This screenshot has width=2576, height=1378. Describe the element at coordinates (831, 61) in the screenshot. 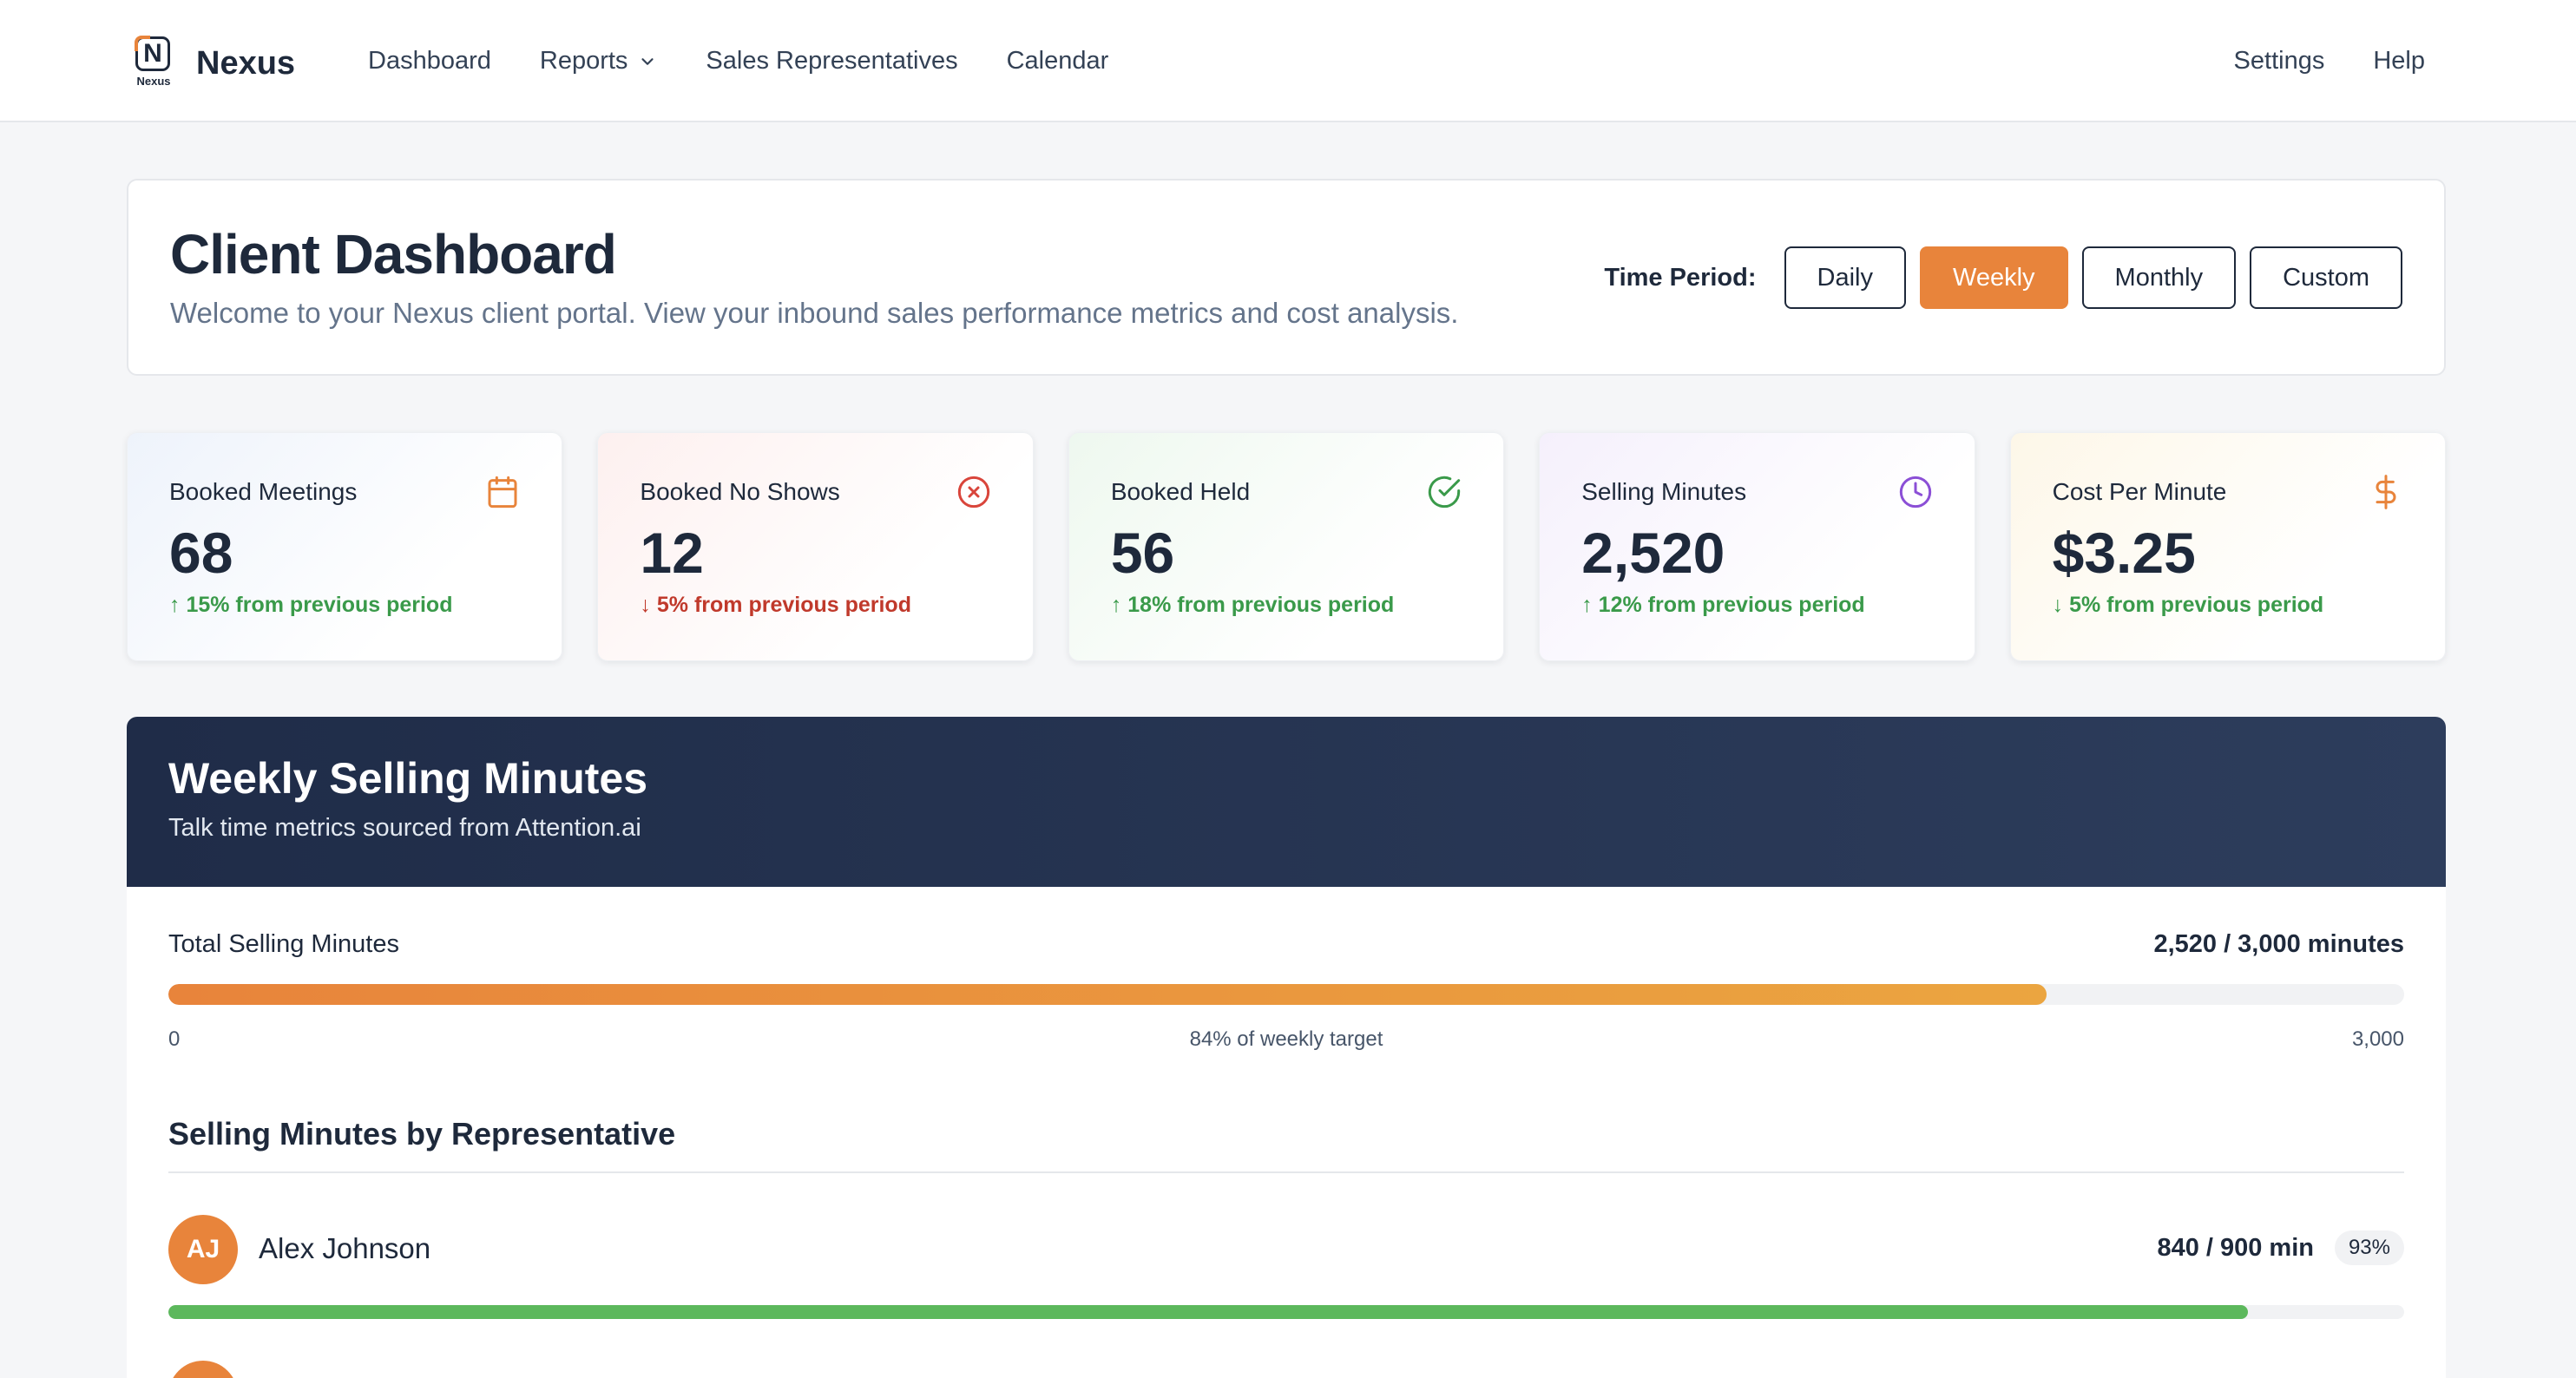

I see `nav-sales-representatives: Sales Representatives` at that location.